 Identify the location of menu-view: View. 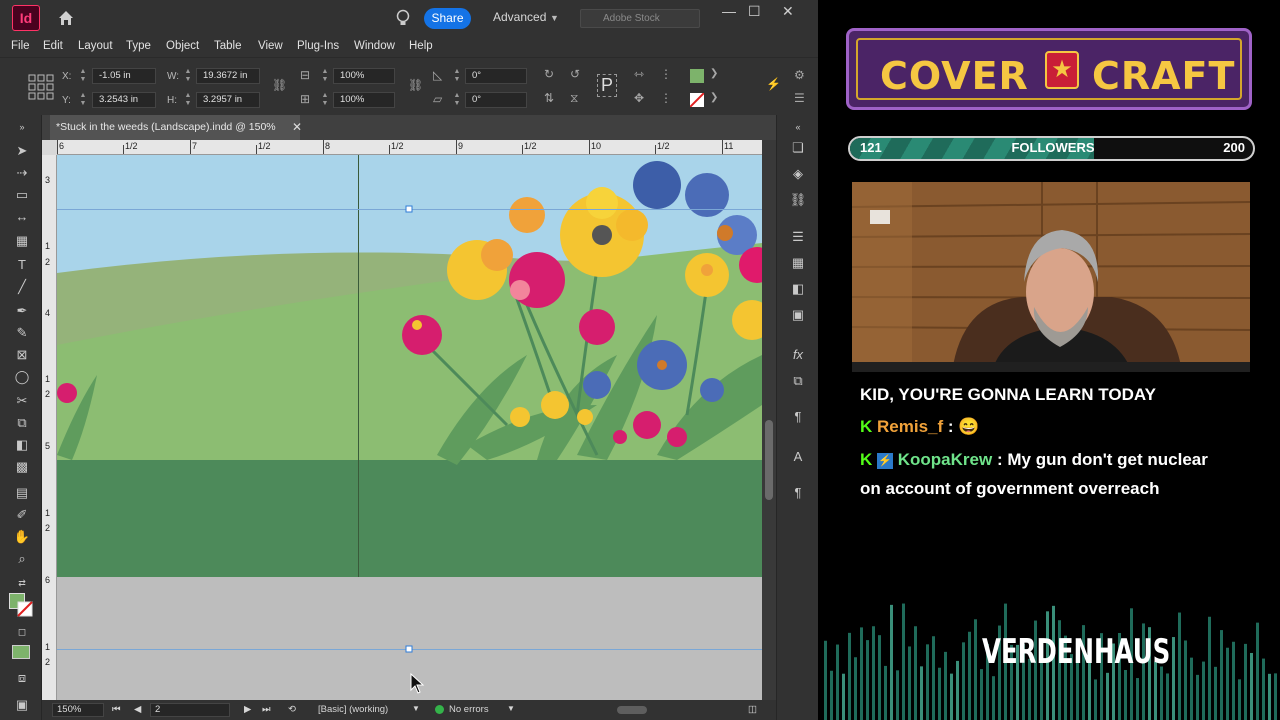
(270, 46).